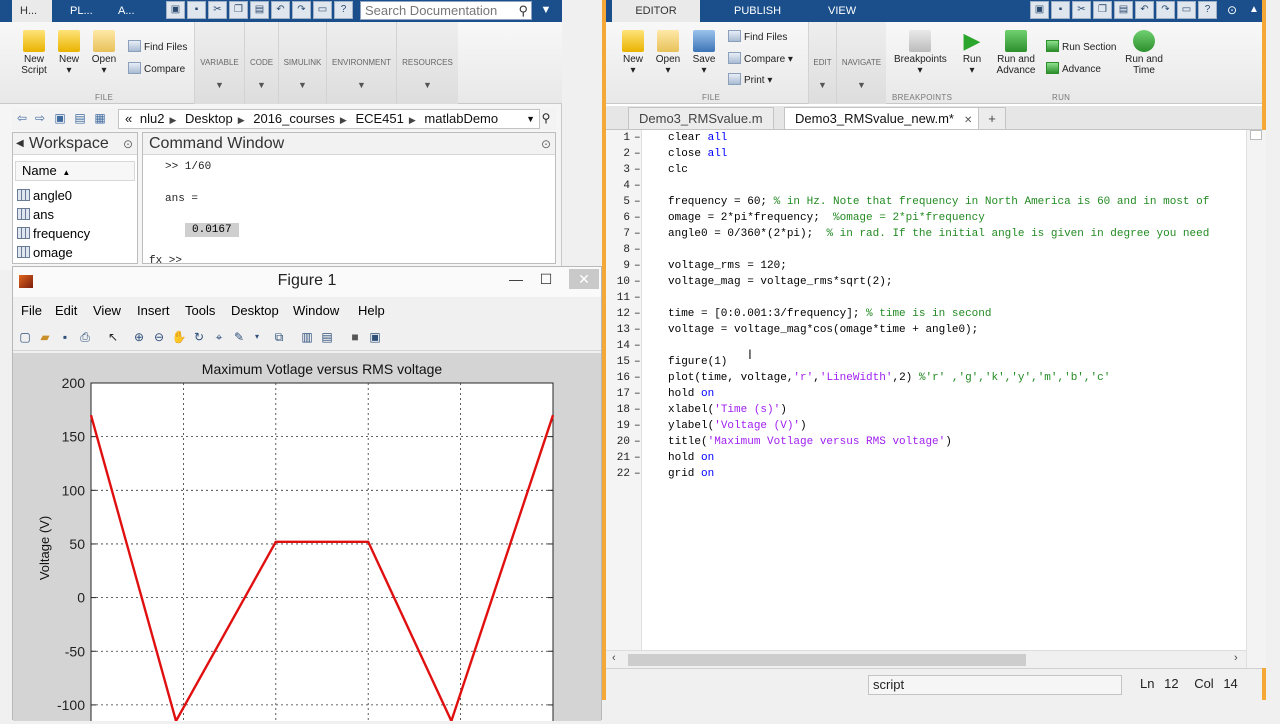 This screenshot has height=724, width=1280. What do you see at coordinates (104, 53) in the screenshot?
I see `open-button: Open ▾` at bounding box center [104, 53].